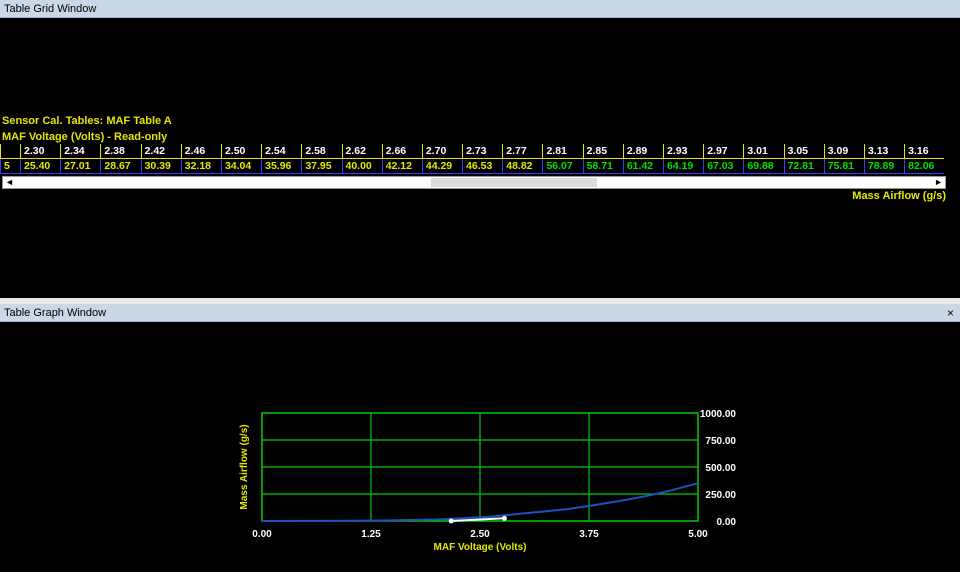  Describe the element at coordinates (514, 182) in the screenshot. I see `scroll-thumb` at that location.